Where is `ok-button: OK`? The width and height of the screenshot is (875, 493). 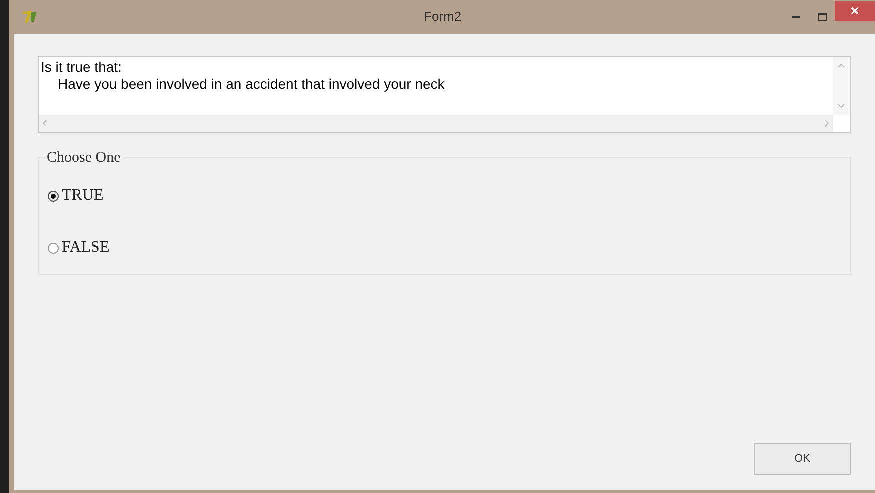
ok-button: OK is located at coordinates (802, 459).